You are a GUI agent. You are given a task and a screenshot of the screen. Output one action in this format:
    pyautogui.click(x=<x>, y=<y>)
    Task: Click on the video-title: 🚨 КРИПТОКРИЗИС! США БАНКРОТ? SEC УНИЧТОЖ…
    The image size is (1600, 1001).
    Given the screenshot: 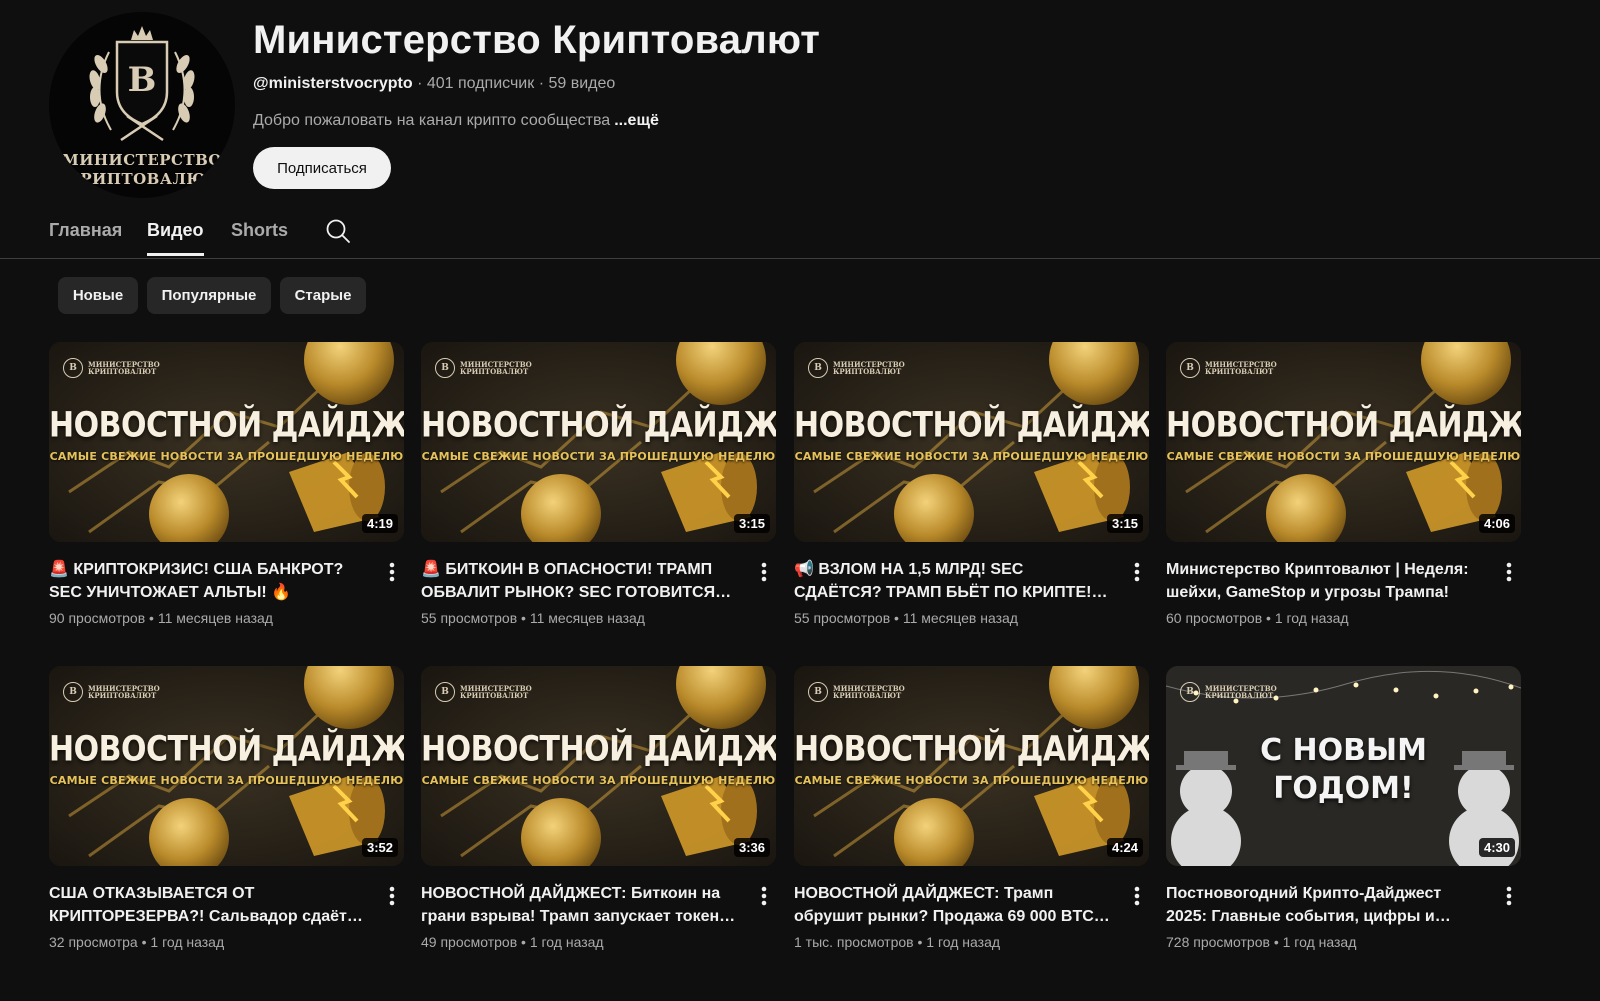 What is the action you would take?
    pyautogui.click(x=208, y=581)
    